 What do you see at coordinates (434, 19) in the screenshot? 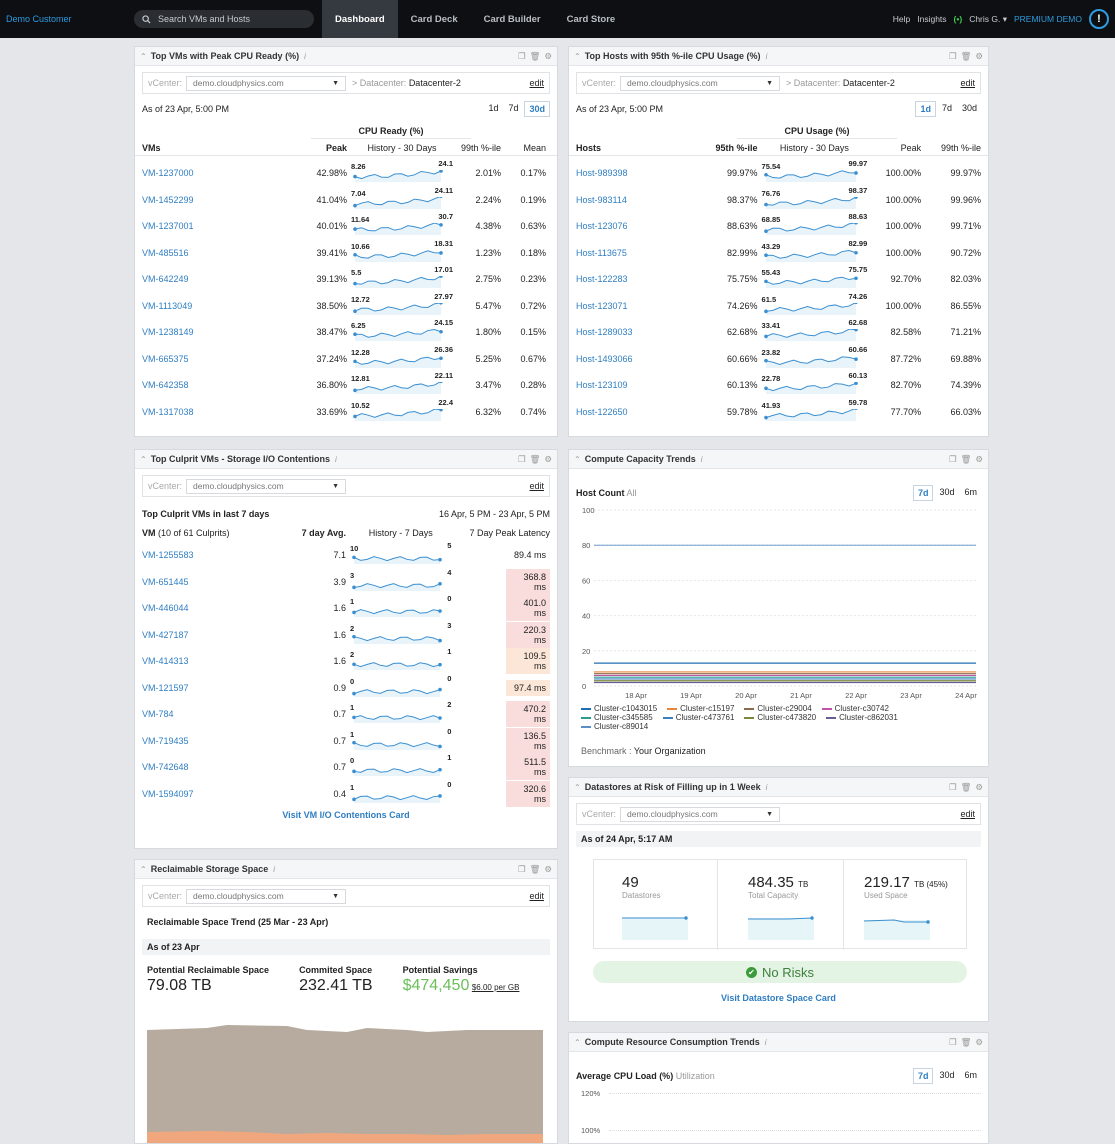
I see `tab-card-deck: Card Deck` at bounding box center [434, 19].